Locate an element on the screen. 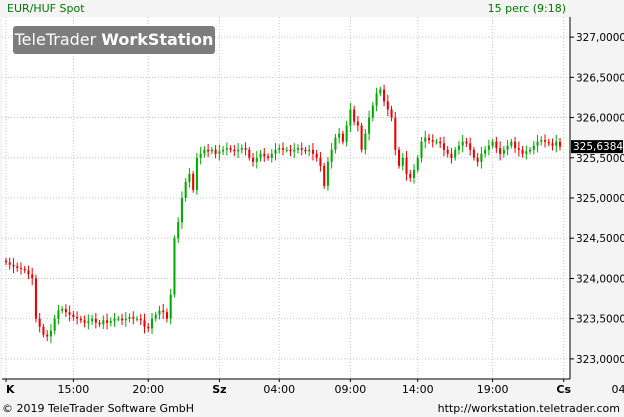 The height and width of the screenshot is (417, 624). last-price-marker: 325,6384 is located at coordinates (597, 147).